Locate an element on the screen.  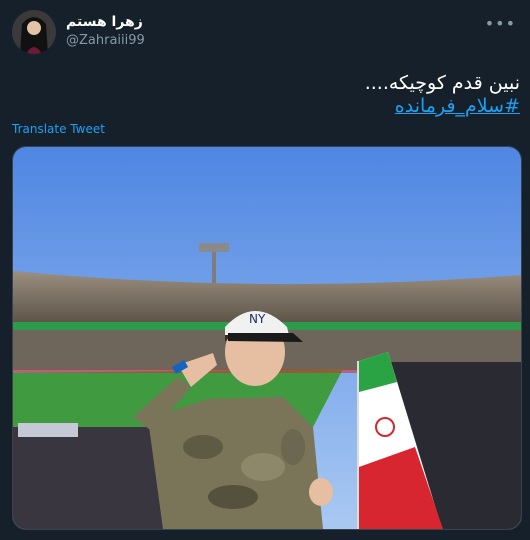
author-avatar is located at coordinates (34, 32).